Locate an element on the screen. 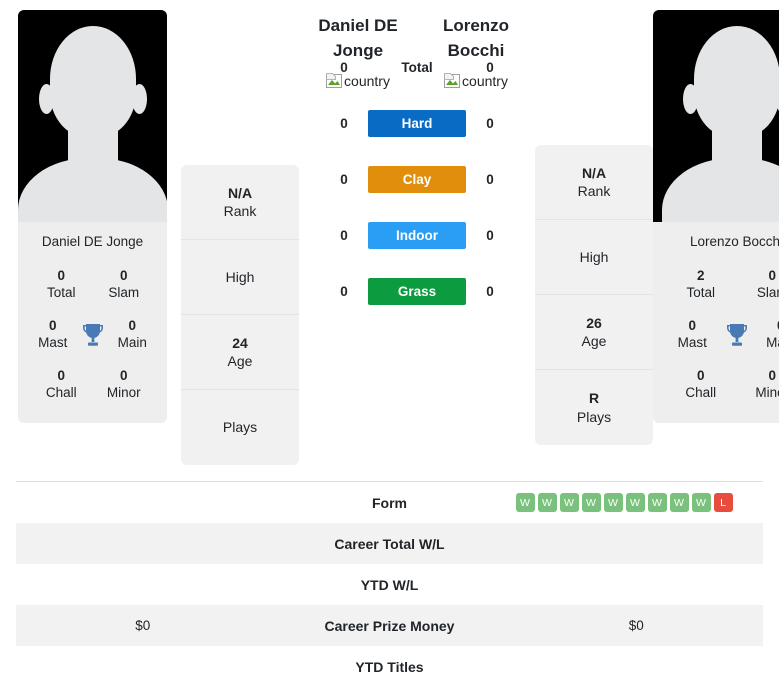 This screenshot has width=779, height=699. row-label: YTD W/L is located at coordinates (389, 584).